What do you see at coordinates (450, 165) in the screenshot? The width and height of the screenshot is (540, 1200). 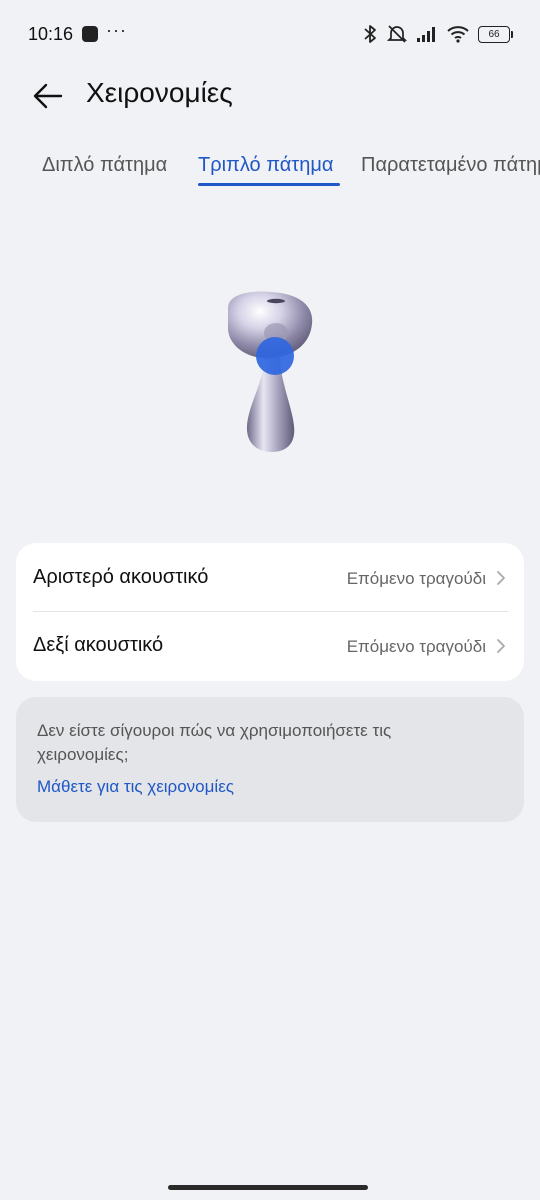 I see `tab-long-press: Παρατεταμένο πάτημα` at bounding box center [450, 165].